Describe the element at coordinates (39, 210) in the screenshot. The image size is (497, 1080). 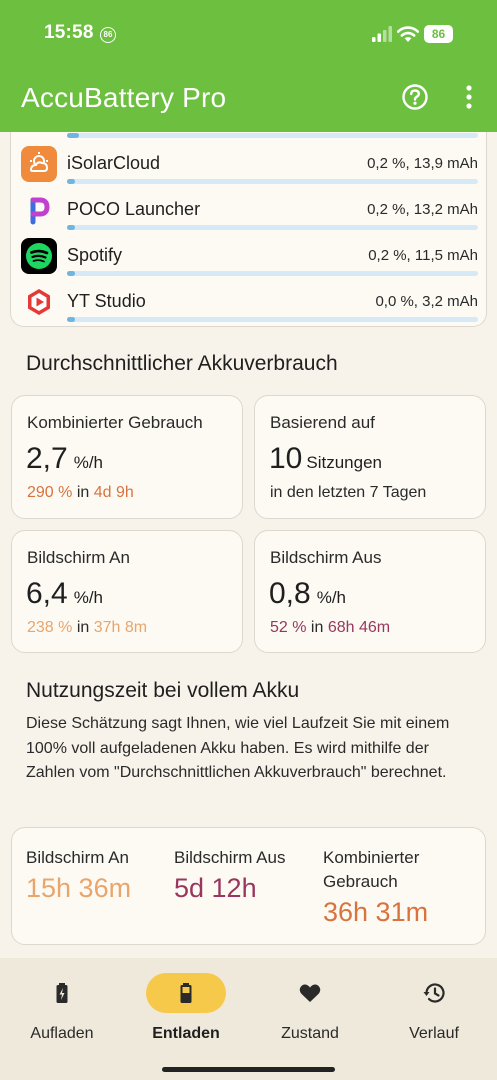
I see `poco-launcher-icon` at that location.